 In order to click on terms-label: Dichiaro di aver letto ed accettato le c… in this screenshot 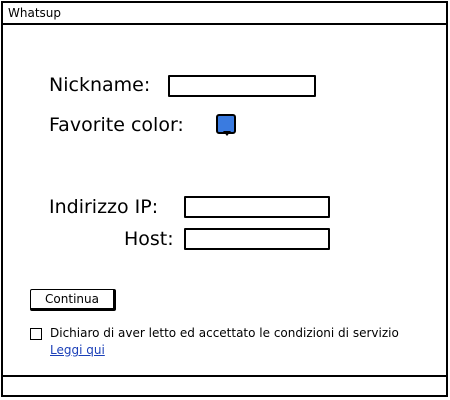, I will do `click(224, 333)`.